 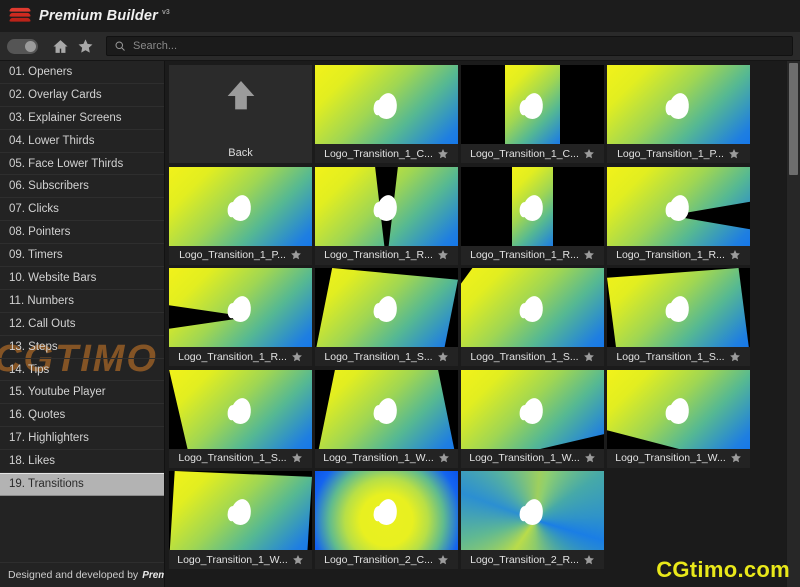 I want to click on home-icon, so click(x=60, y=46).